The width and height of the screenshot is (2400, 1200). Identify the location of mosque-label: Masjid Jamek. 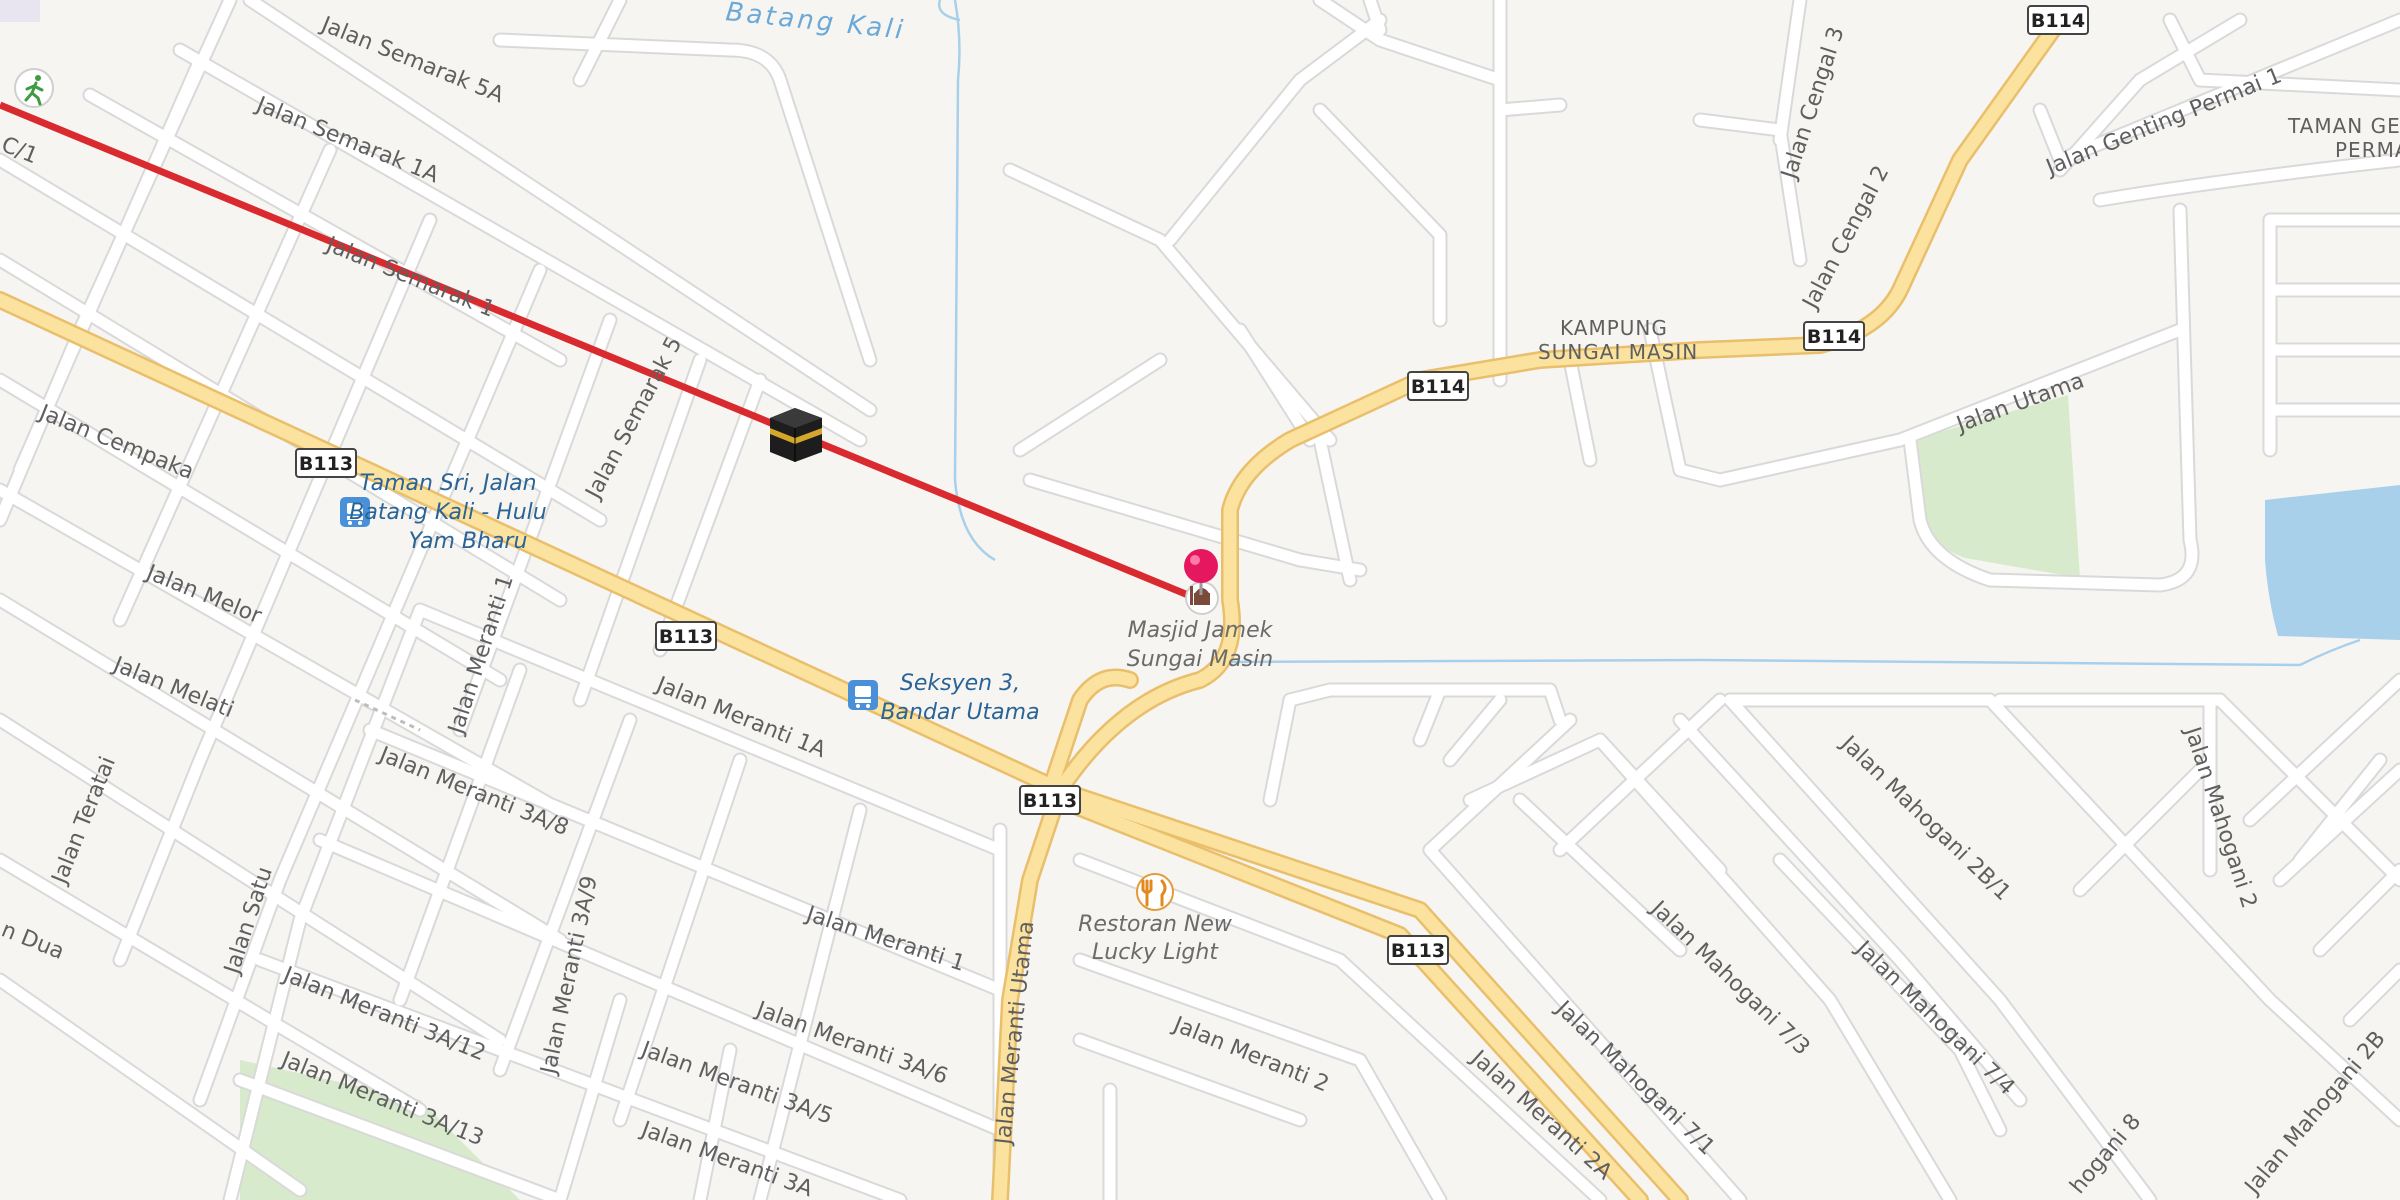
(1201, 630).